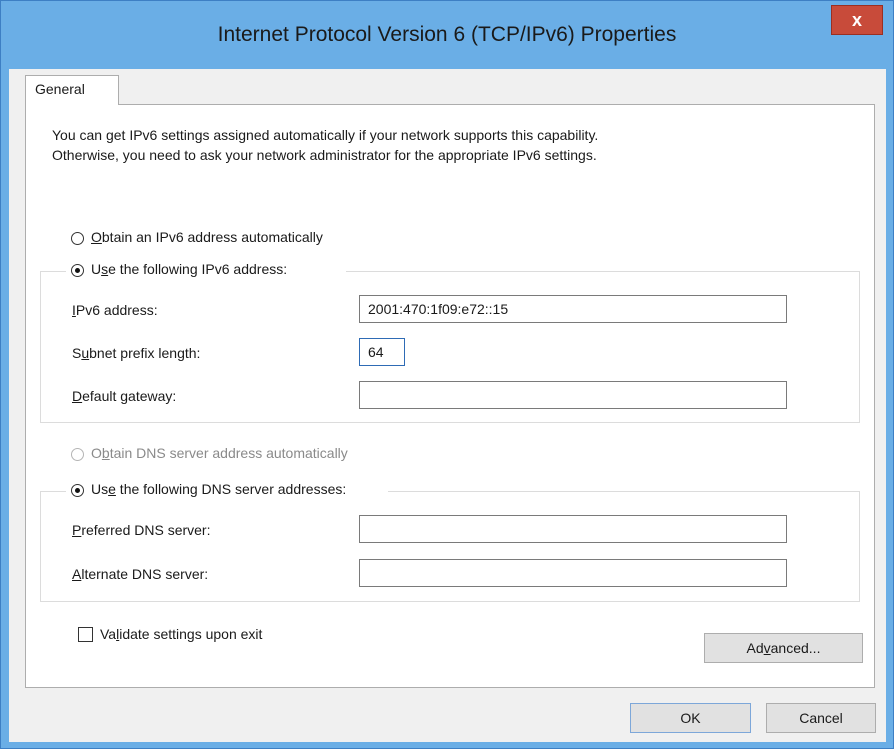 The height and width of the screenshot is (749, 894). I want to click on default-gateway-input, so click(573, 395).